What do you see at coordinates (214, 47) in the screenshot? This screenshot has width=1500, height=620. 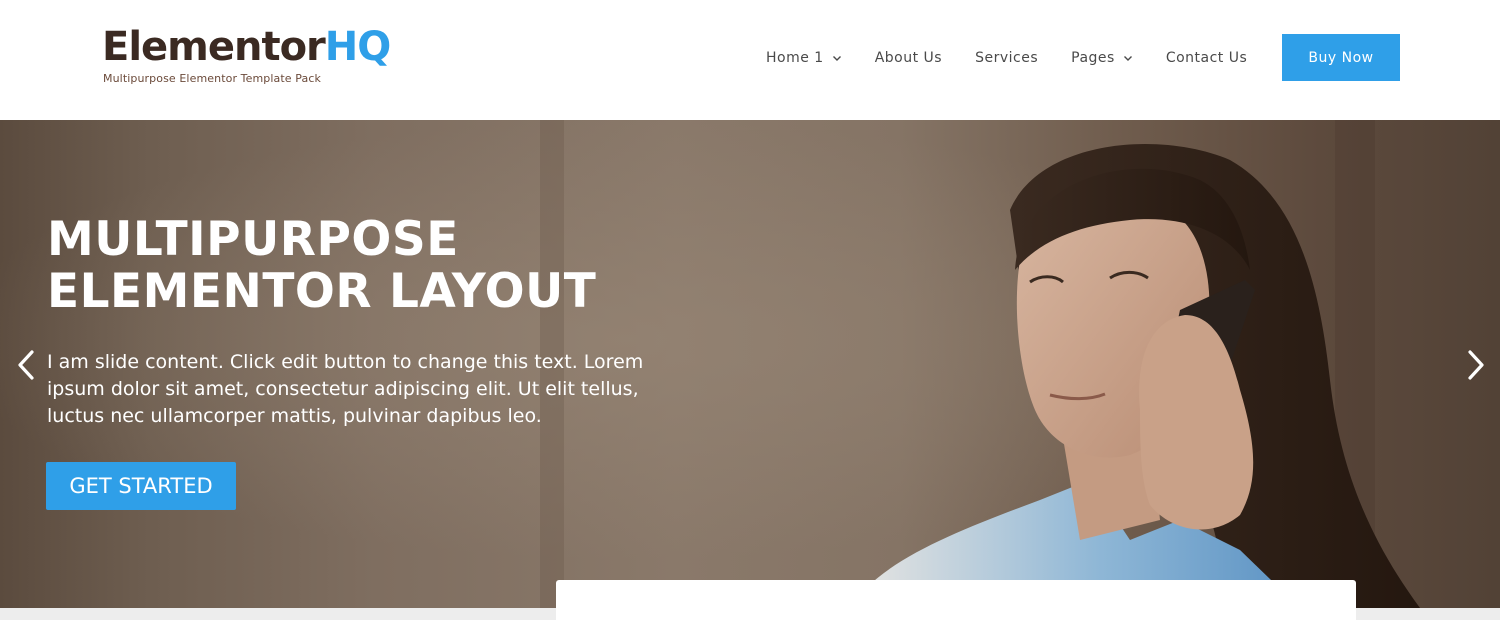 I see `logo-part-elementor: Elementor` at bounding box center [214, 47].